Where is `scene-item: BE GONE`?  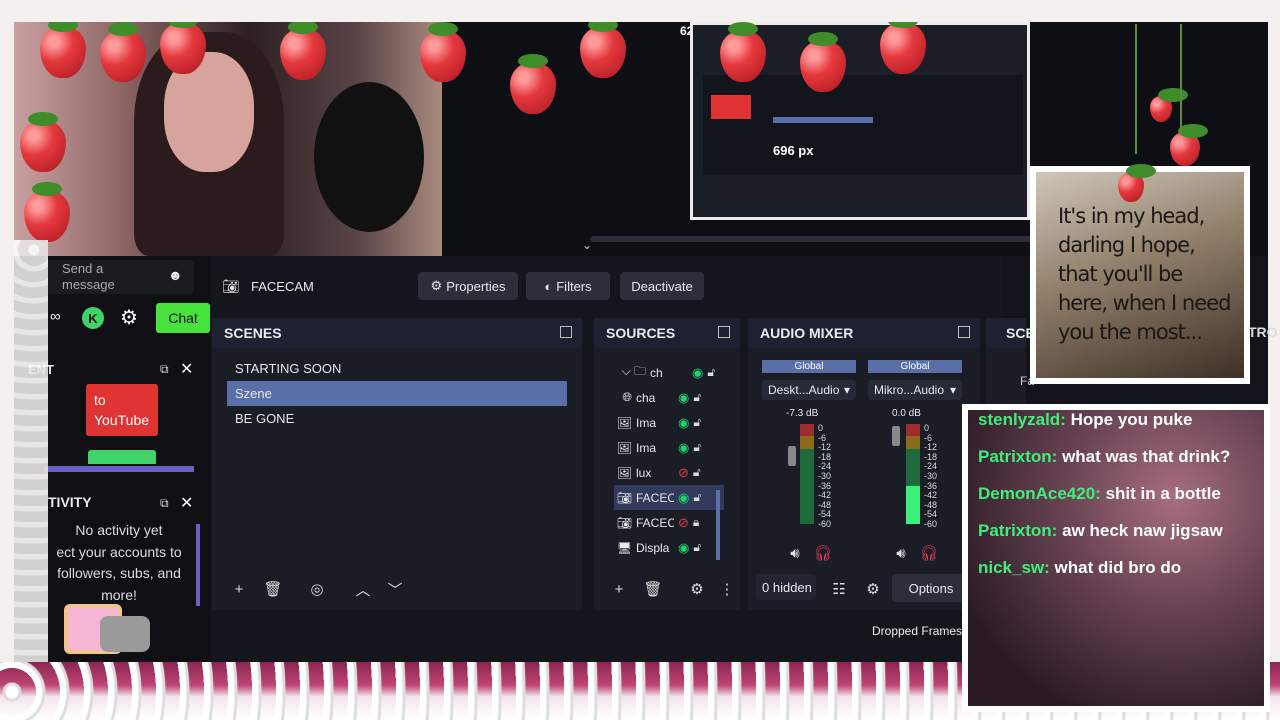 scene-item: BE GONE is located at coordinates (397, 418).